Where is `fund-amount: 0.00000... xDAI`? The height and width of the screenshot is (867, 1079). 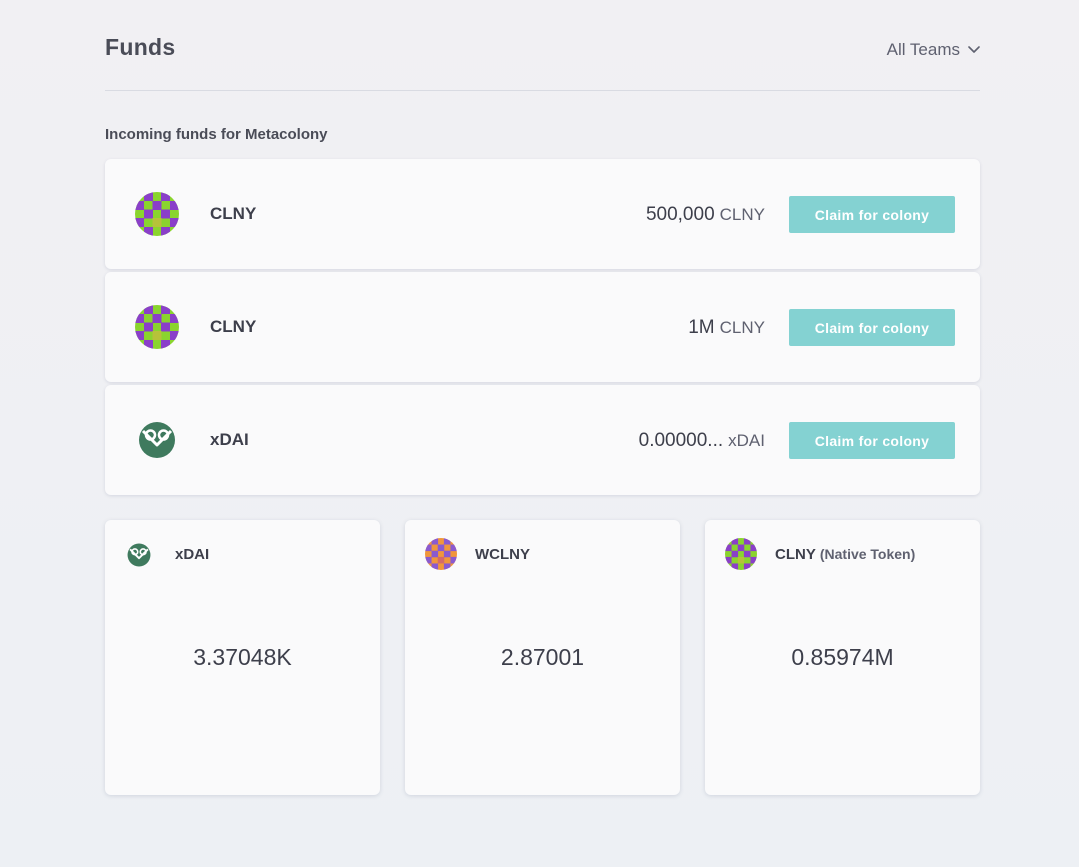
fund-amount: 0.00000... xDAI is located at coordinates (702, 441).